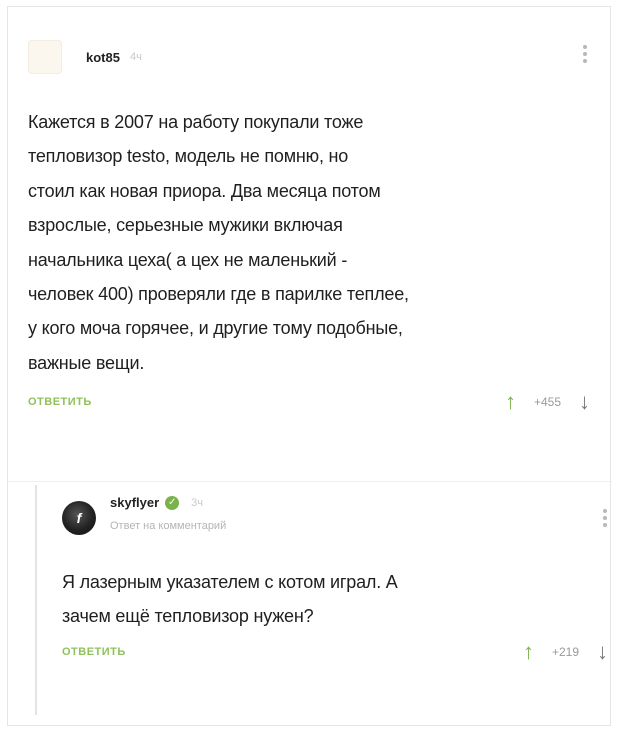  Describe the element at coordinates (172, 502) in the screenshot. I see `verified-icon: ✓` at that location.